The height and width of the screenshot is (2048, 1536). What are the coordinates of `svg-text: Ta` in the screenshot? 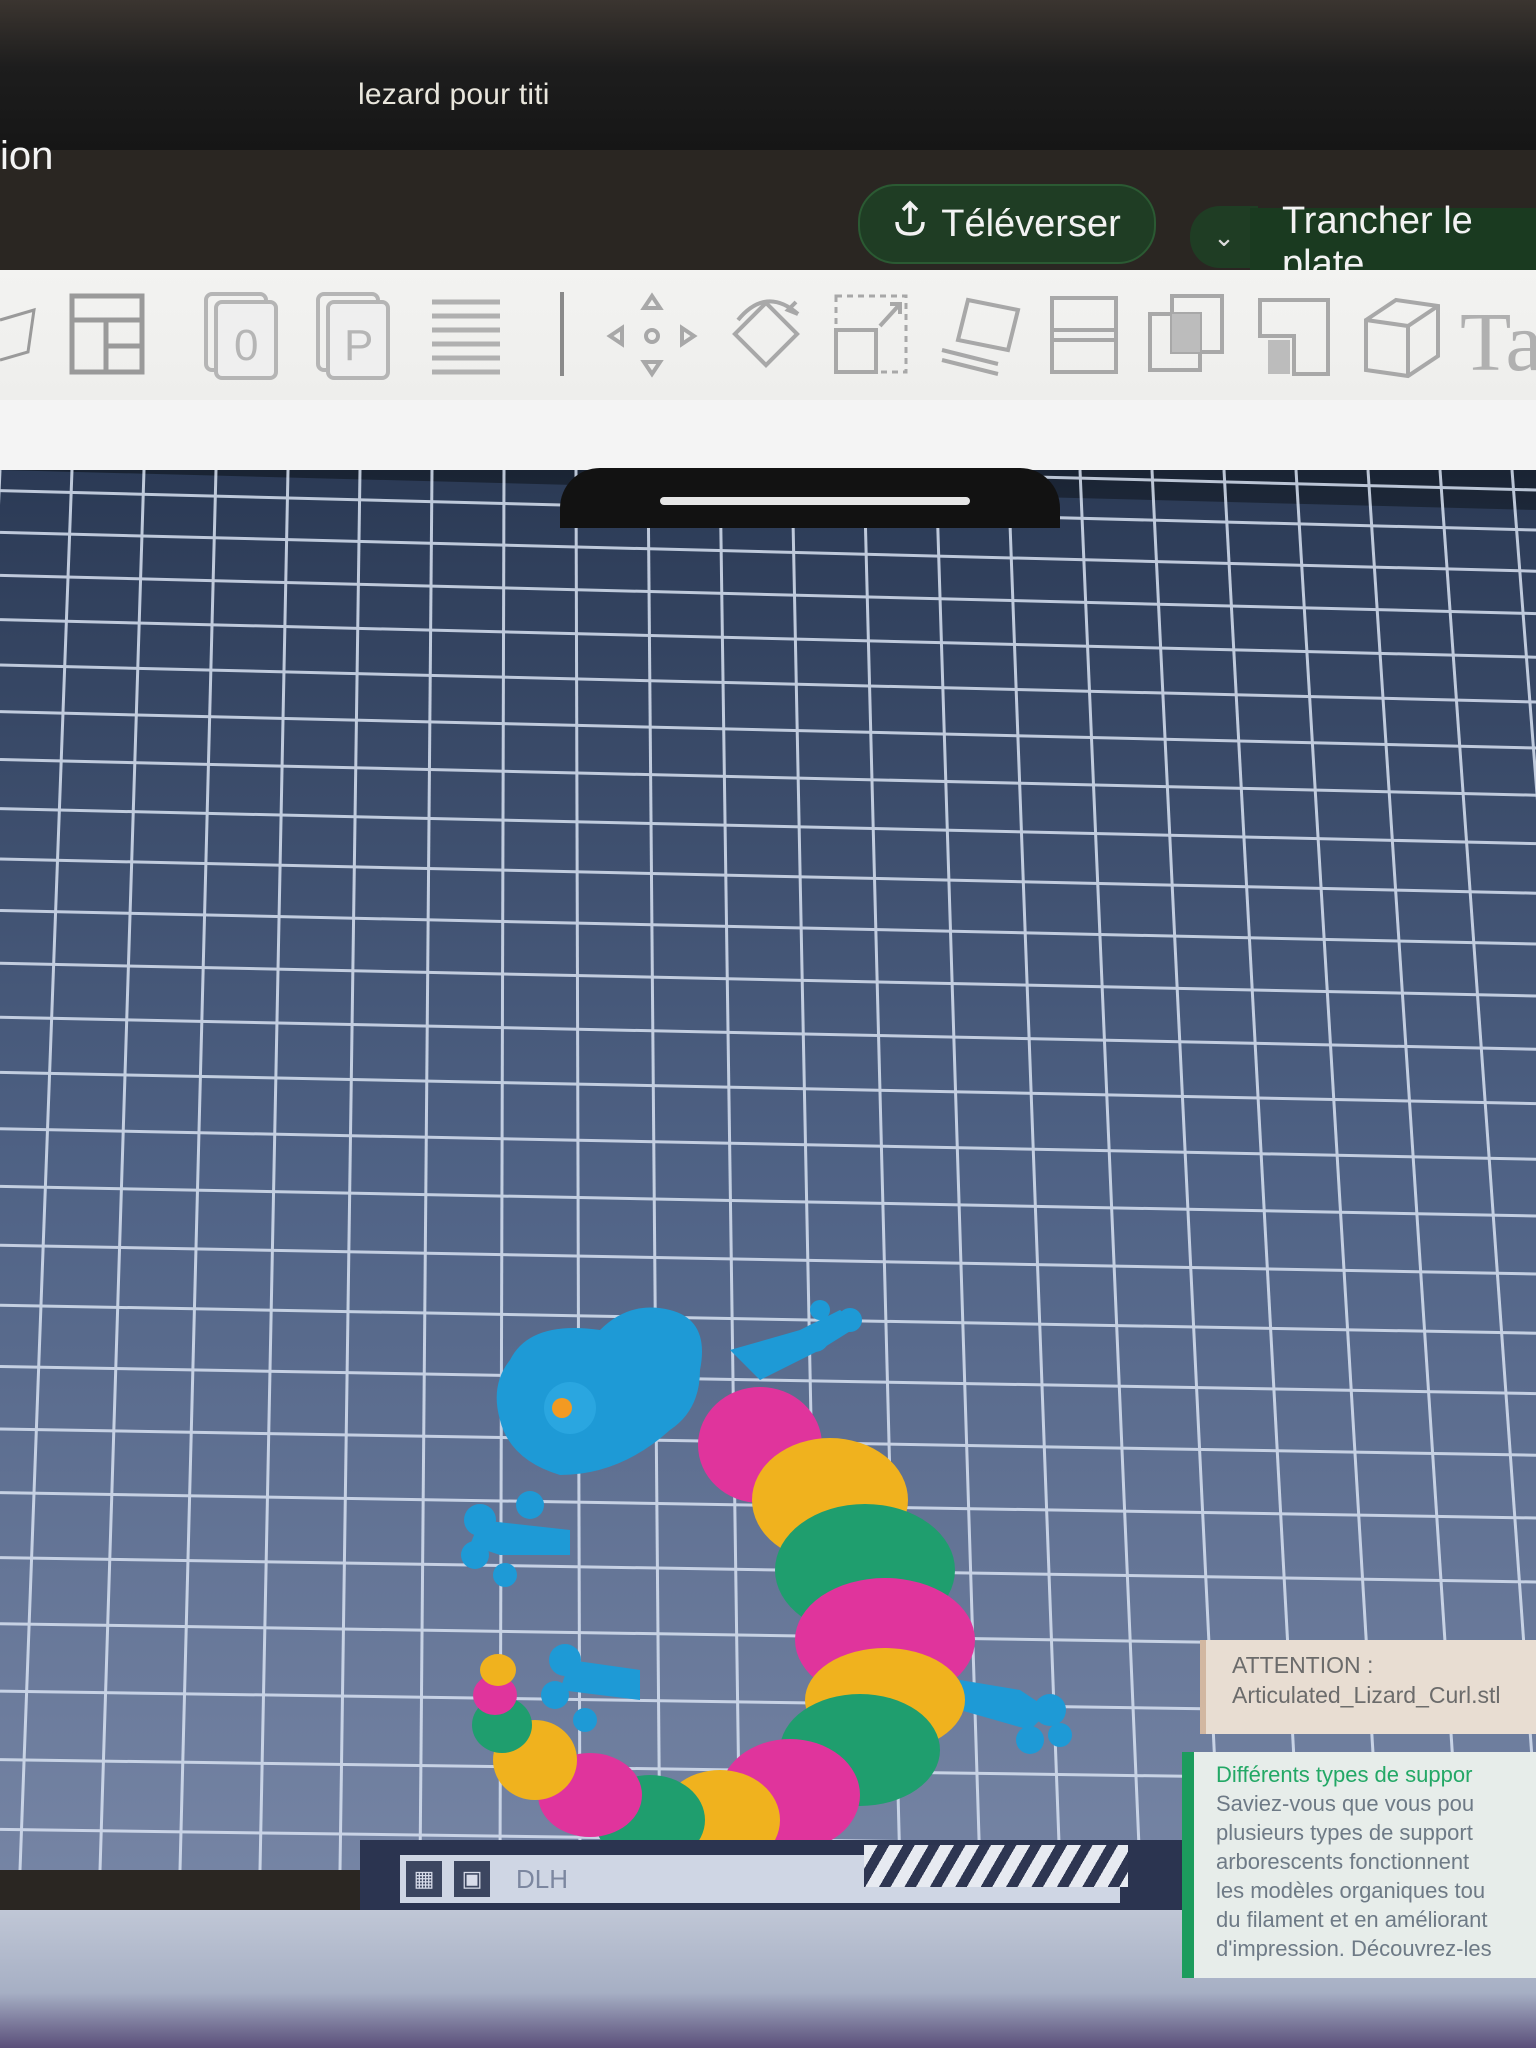 It's located at (1498, 338).